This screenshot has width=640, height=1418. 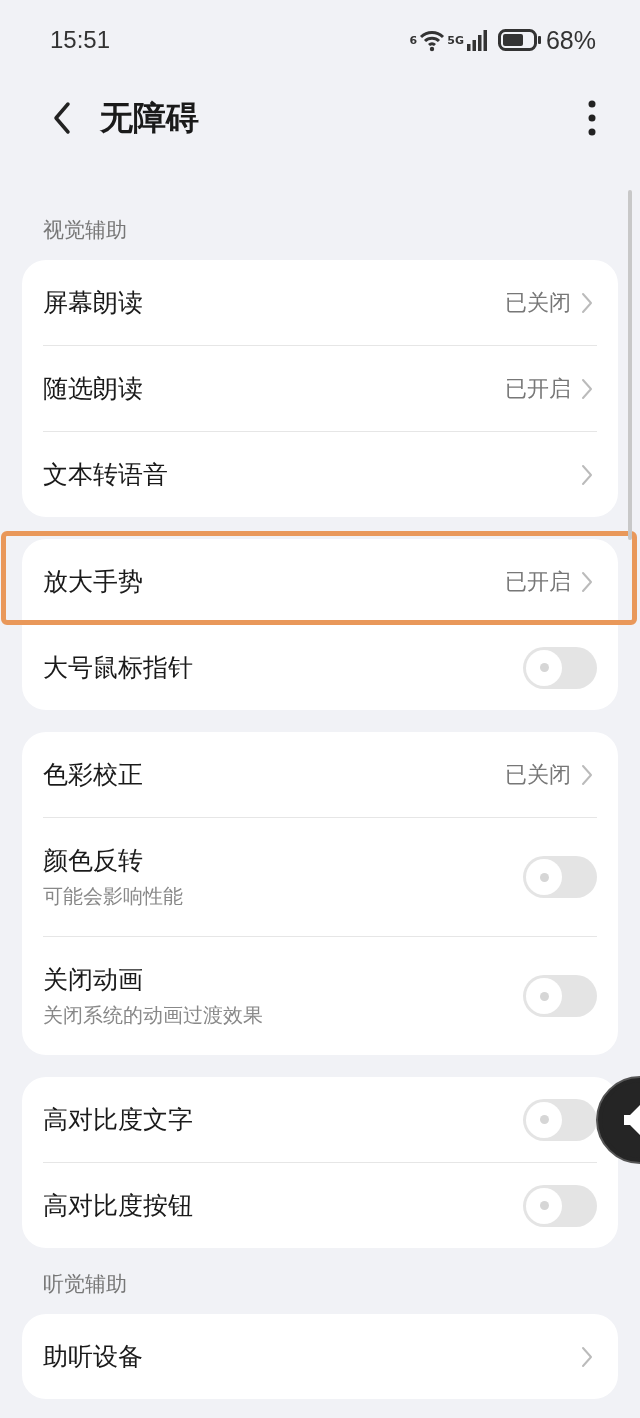 What do you see at coordinates (93, 389) in the screenshot?
I see `row-title: 随选朗读` at bounding box center [93, 389].